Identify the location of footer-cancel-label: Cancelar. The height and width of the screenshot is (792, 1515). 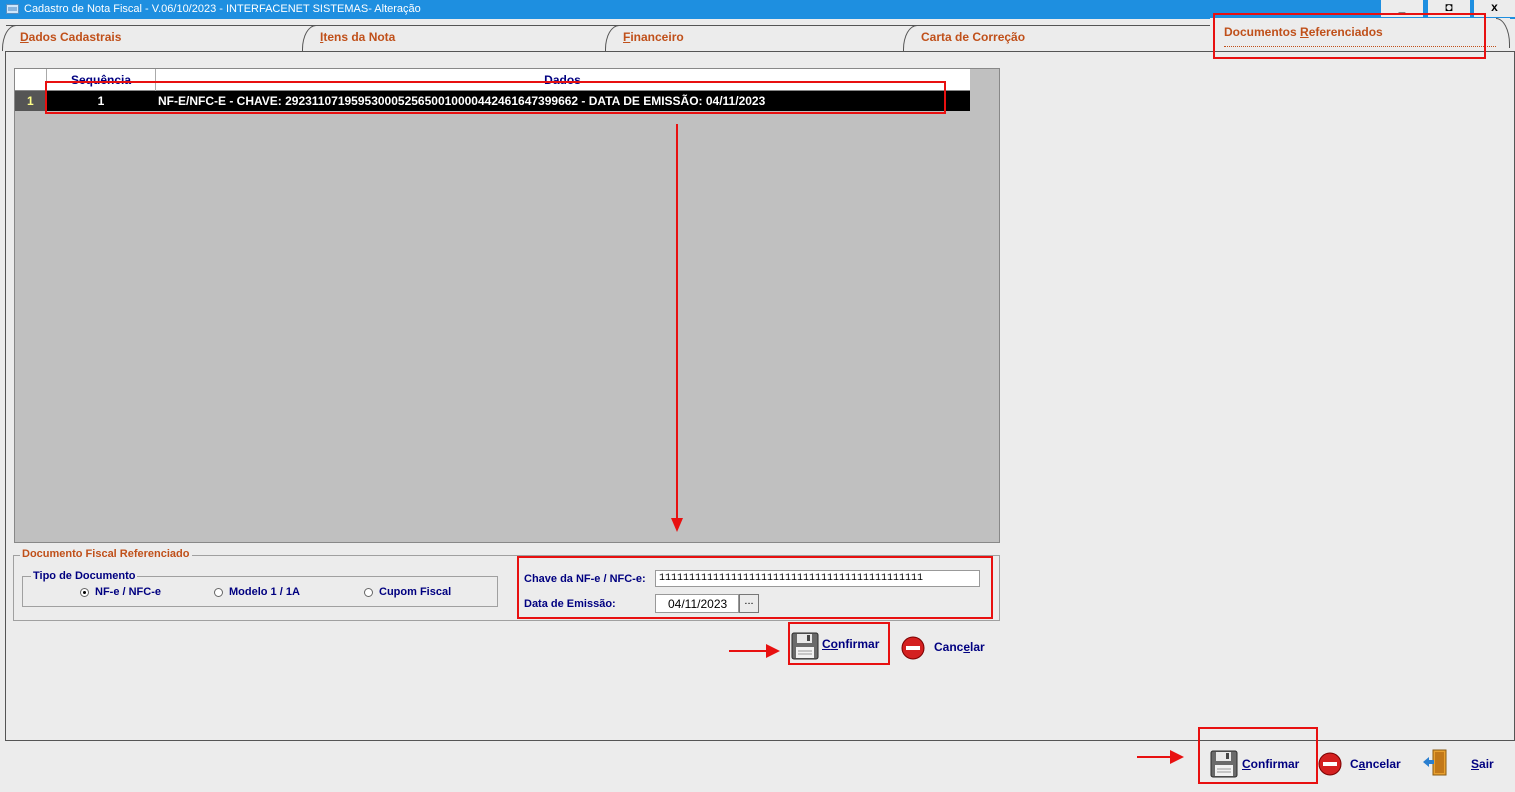
(1375, 764).